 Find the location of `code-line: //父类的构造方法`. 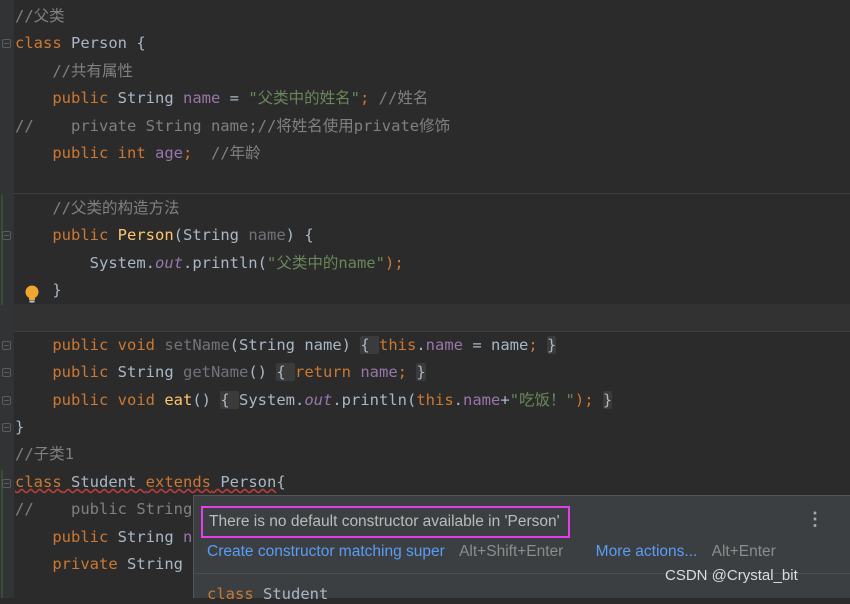

code-line: //父类的构造方法 is located at coordinates (97, 208).